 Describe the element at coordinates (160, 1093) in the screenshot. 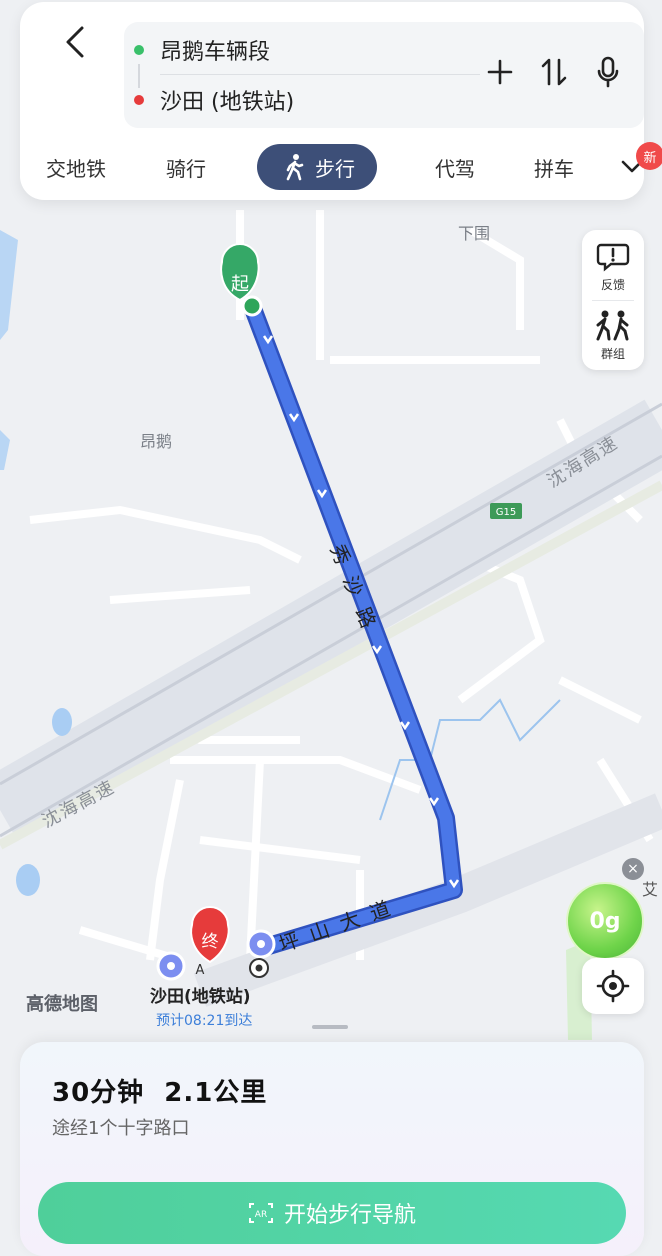

I see `route-duration-distance: 30分钟 2.1公里` at that location.